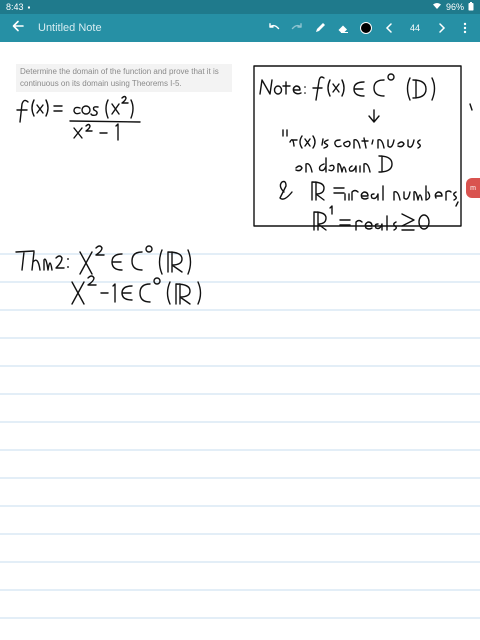 The height and width of the screenshot is (640, 480). Describe the element at coordinates (437, 7) in the screenshot. I see `wifi-icon` at that location.